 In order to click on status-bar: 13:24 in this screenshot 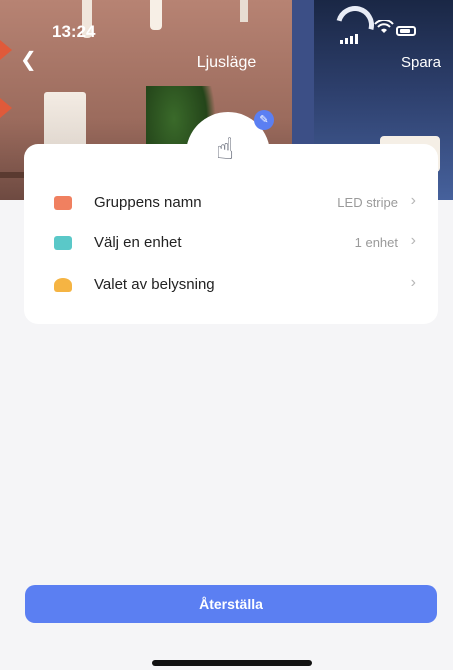, I will do `click(226, 24)`.